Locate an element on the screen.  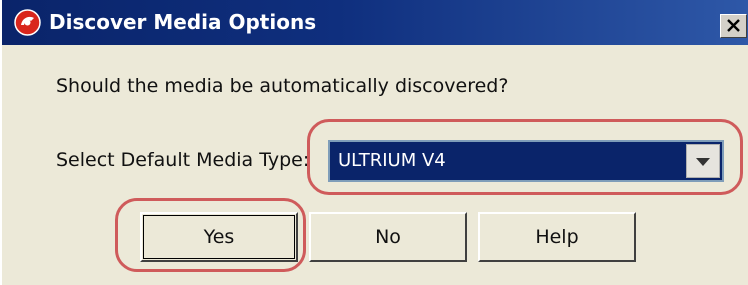
close-icon is located at coordinates (733, 26).